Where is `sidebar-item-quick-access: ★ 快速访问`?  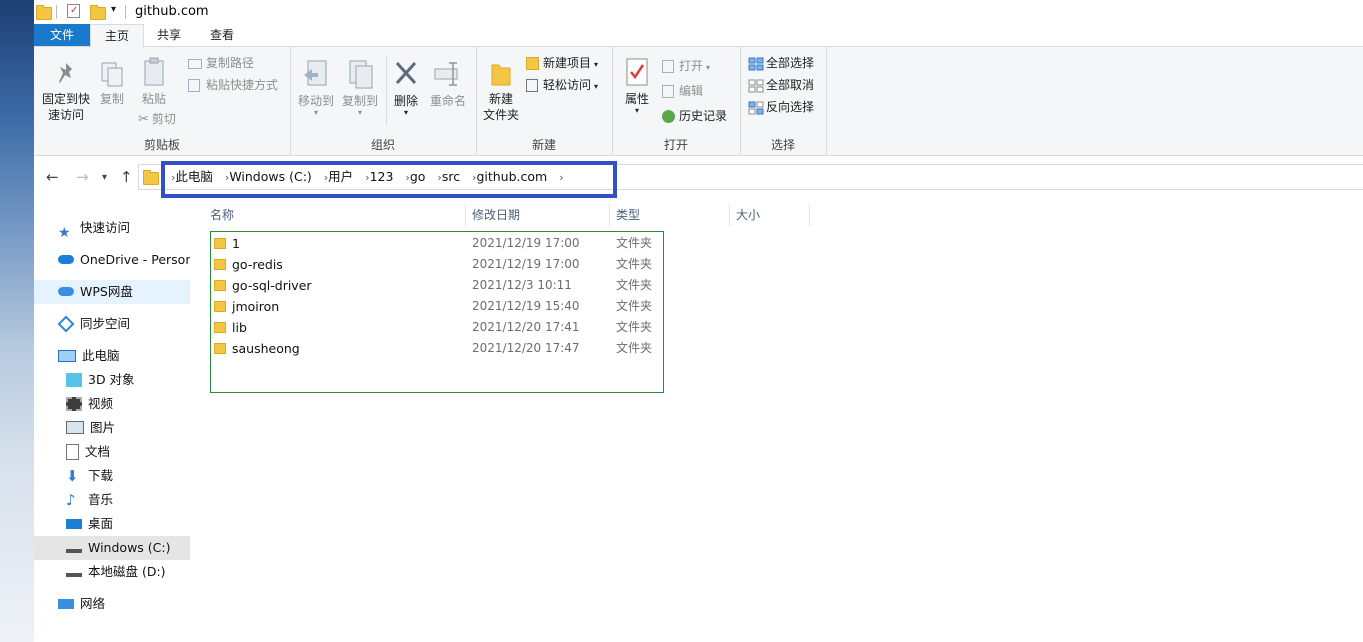
sidebar-item-quick-access: ★ 快速访问 is located at coordinates (112, 228).